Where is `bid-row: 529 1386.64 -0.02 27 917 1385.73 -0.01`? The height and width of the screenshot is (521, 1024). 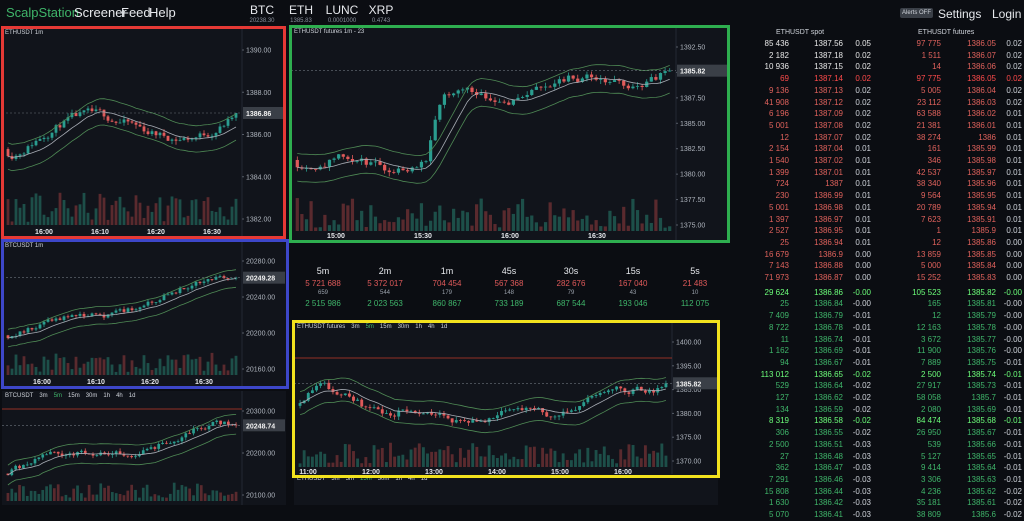
bid-row: 529 1386.64 -0.02 27 917 1385.73 -0.01 is located at coordinates (878, 386).